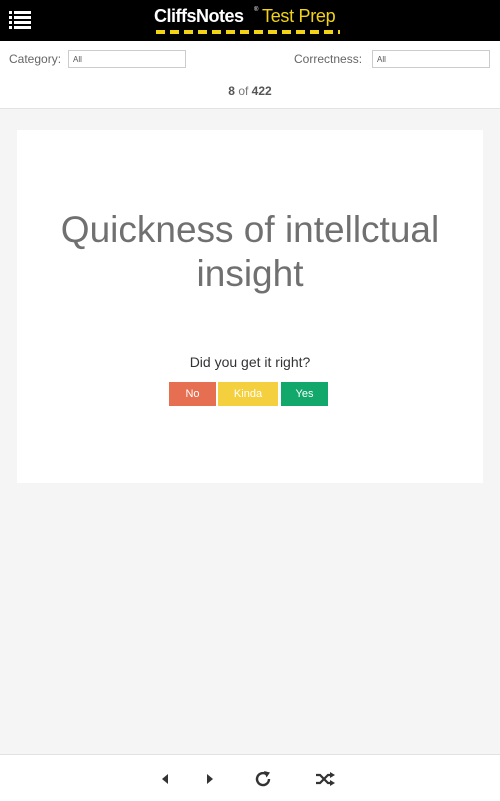 The image size is (500, 801). I want to click on counter-current: 8, so click(231, 91).